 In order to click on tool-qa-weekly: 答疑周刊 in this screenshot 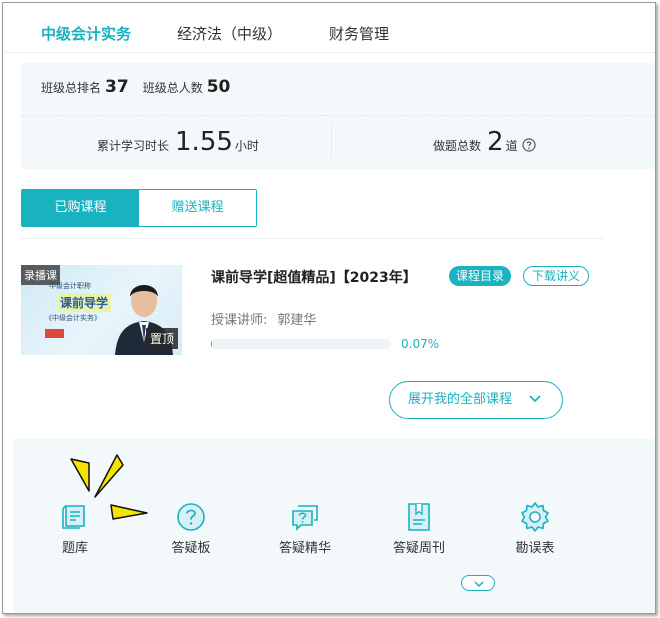, I will do `click(419, 528)`.